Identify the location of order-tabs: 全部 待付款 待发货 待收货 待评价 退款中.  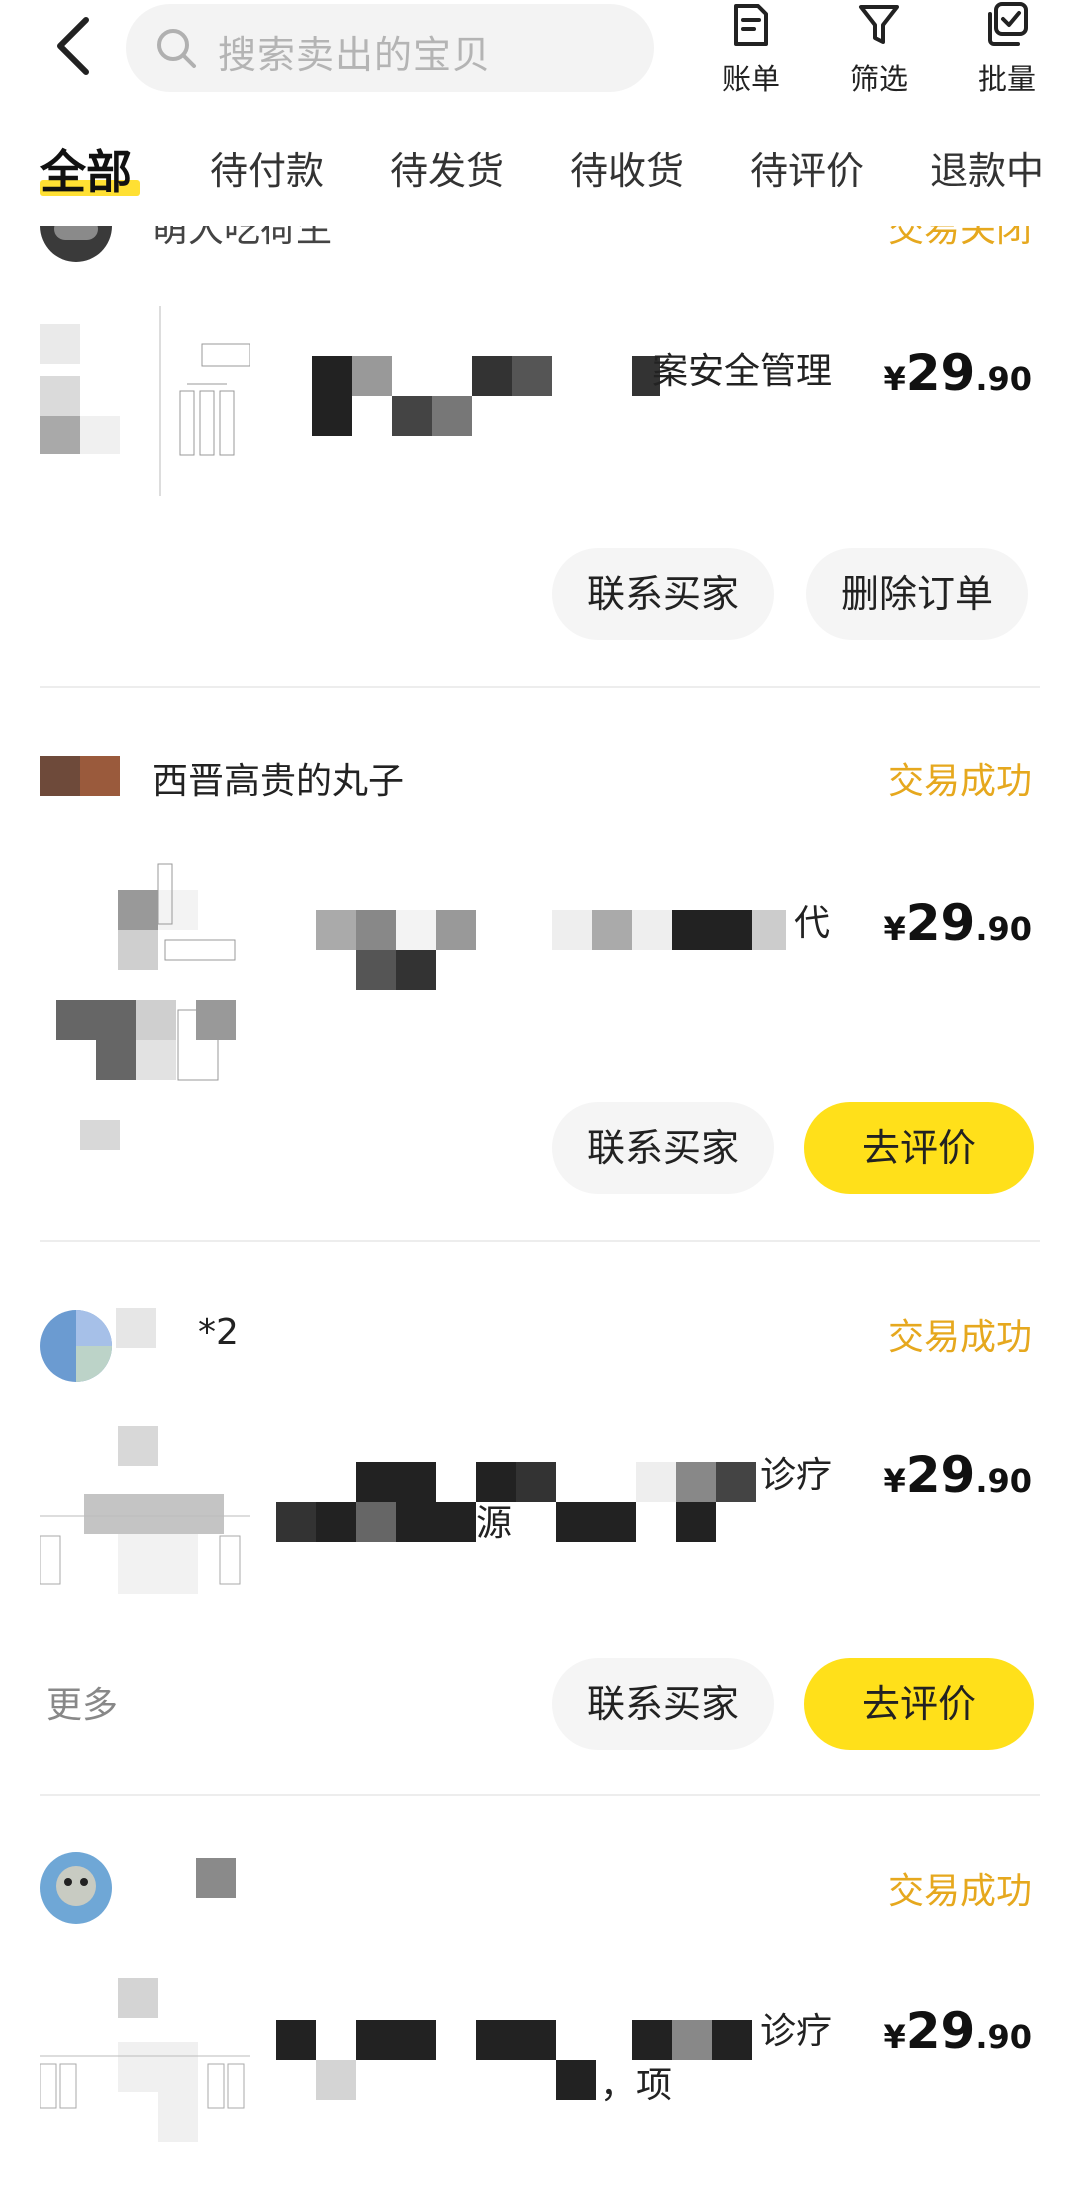
(540, 168).